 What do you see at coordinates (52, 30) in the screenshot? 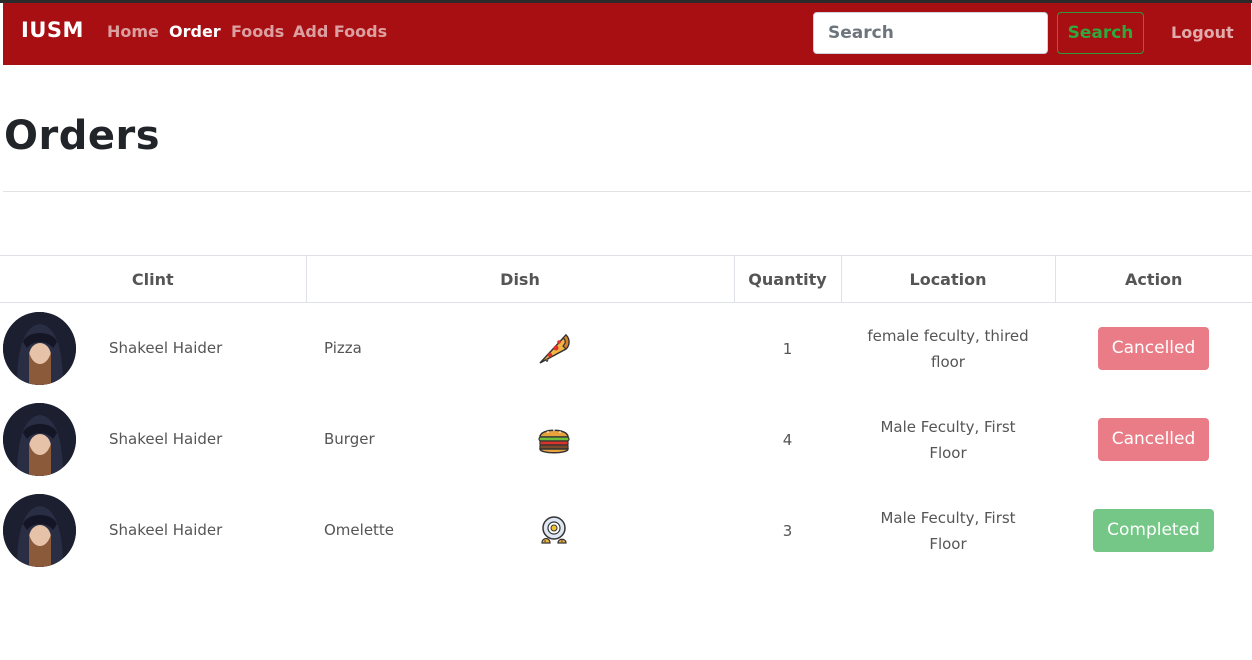
I see `brand-logo: IUSM` at bounding box center [52, 30].